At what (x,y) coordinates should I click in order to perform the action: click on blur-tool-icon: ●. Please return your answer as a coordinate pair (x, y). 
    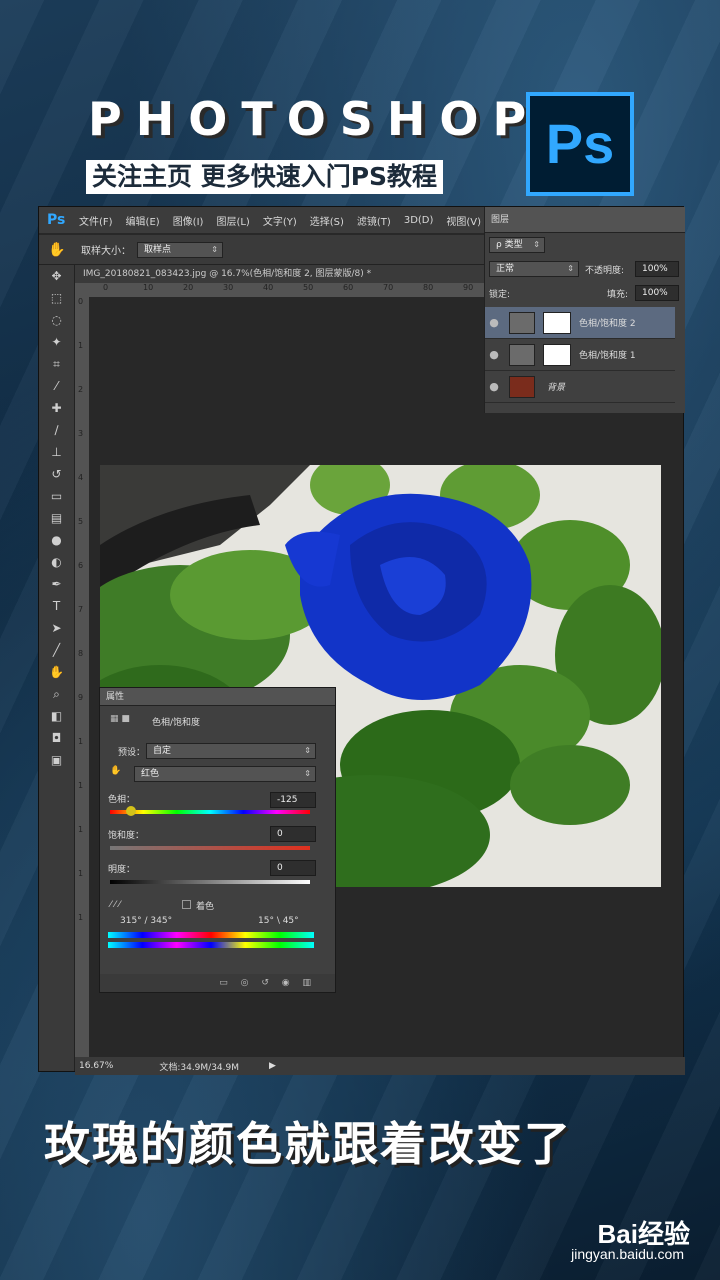
    Looking at the image, I should click on (56, 540).